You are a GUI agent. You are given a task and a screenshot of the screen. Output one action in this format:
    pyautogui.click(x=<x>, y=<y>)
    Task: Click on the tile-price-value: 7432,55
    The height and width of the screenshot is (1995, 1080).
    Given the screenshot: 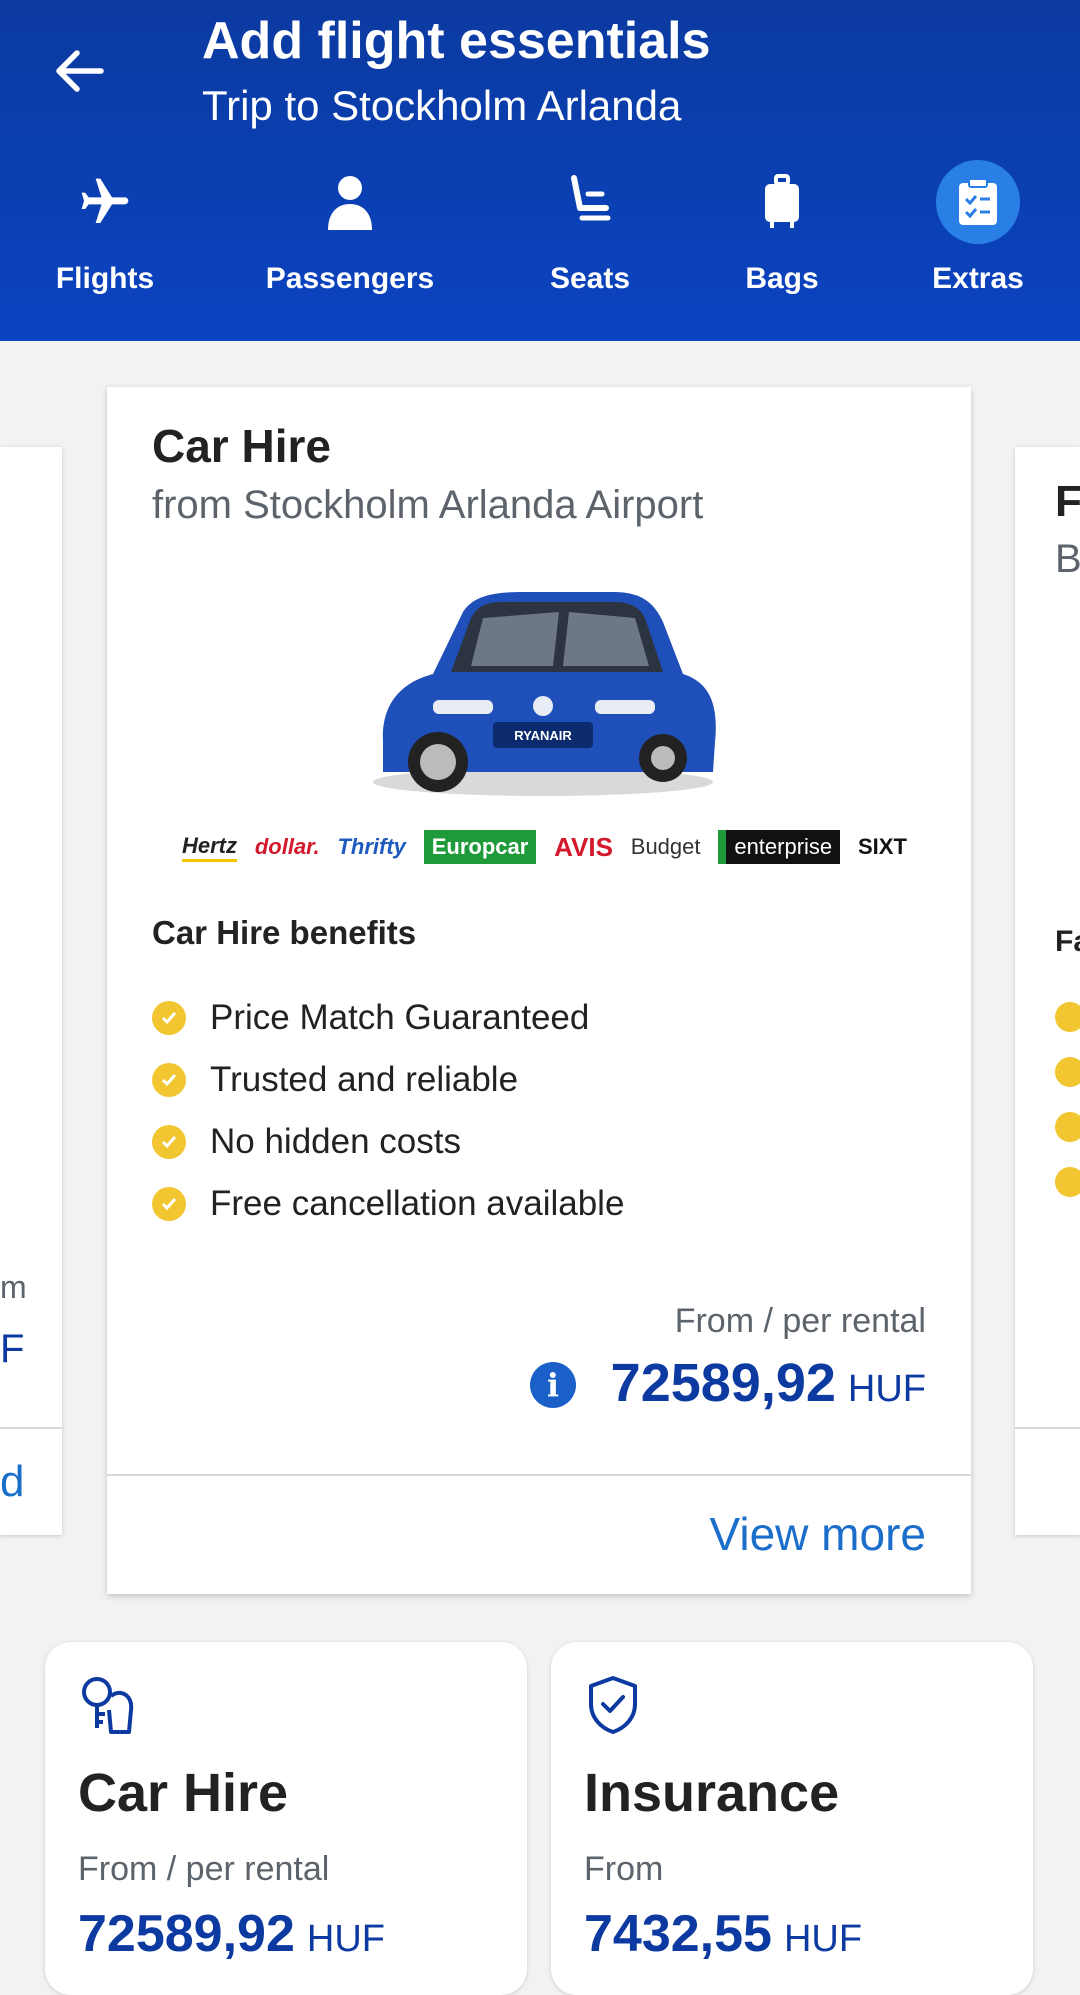 What is the action you would take?
    pyautogui.click(x=678, y=1934)
    